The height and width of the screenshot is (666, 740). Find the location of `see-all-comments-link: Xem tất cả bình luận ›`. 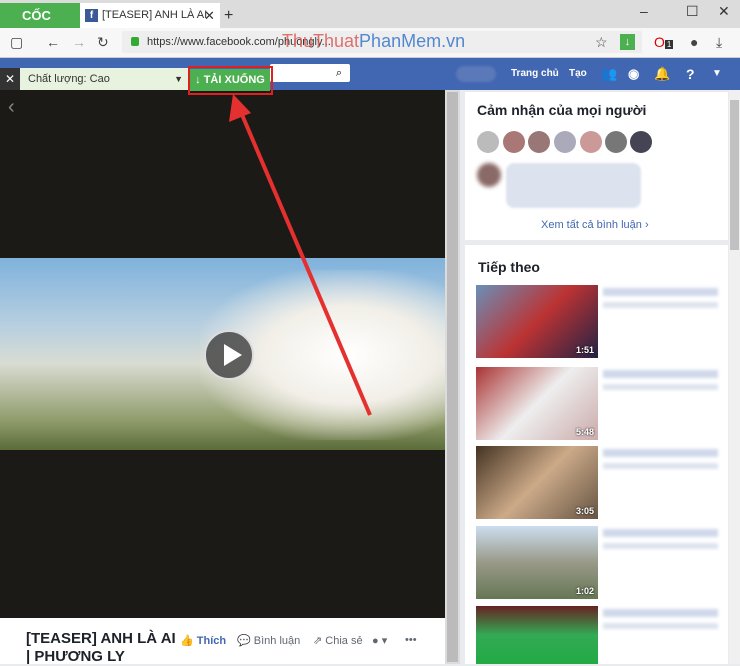

see-all-comments-link: Xem tất cả bình luận › is located at coordinates (595, 225).